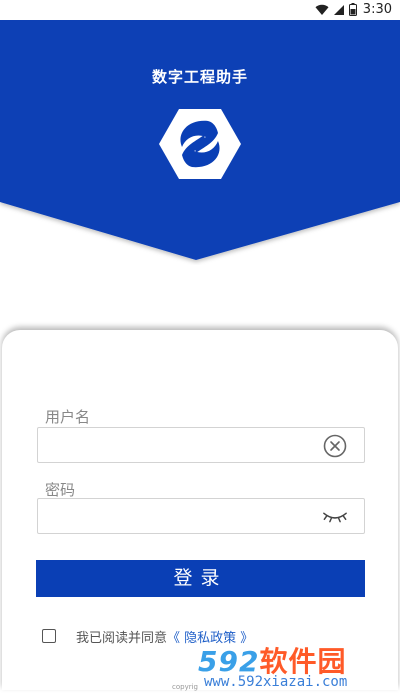  Describe the element at coordinates (200, 10) in the screenshot. I see `status-bar: 3:30` at that location.